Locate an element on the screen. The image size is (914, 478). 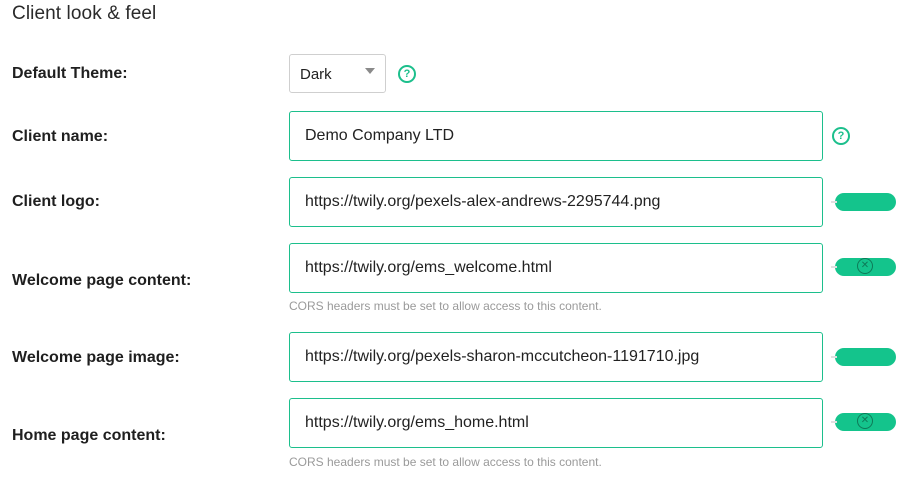
home-page-content-label: Home page content: is located at coordinates (89, 435).